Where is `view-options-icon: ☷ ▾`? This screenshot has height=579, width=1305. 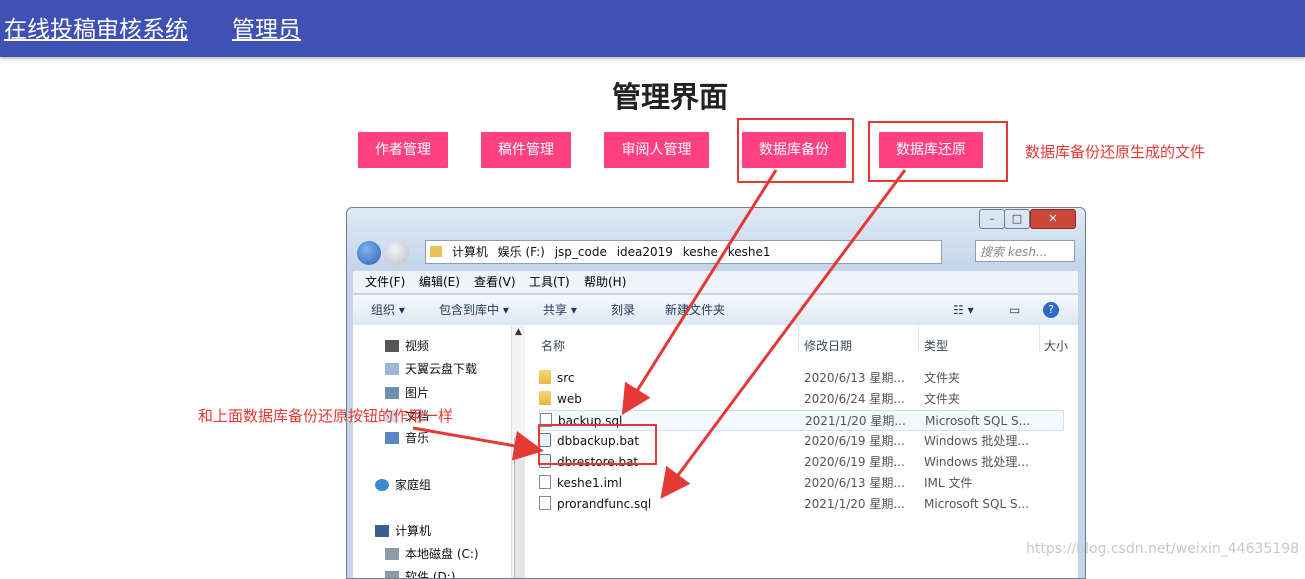 view-options-icon: ☷ ▾ is located at coordinates (963, 310).